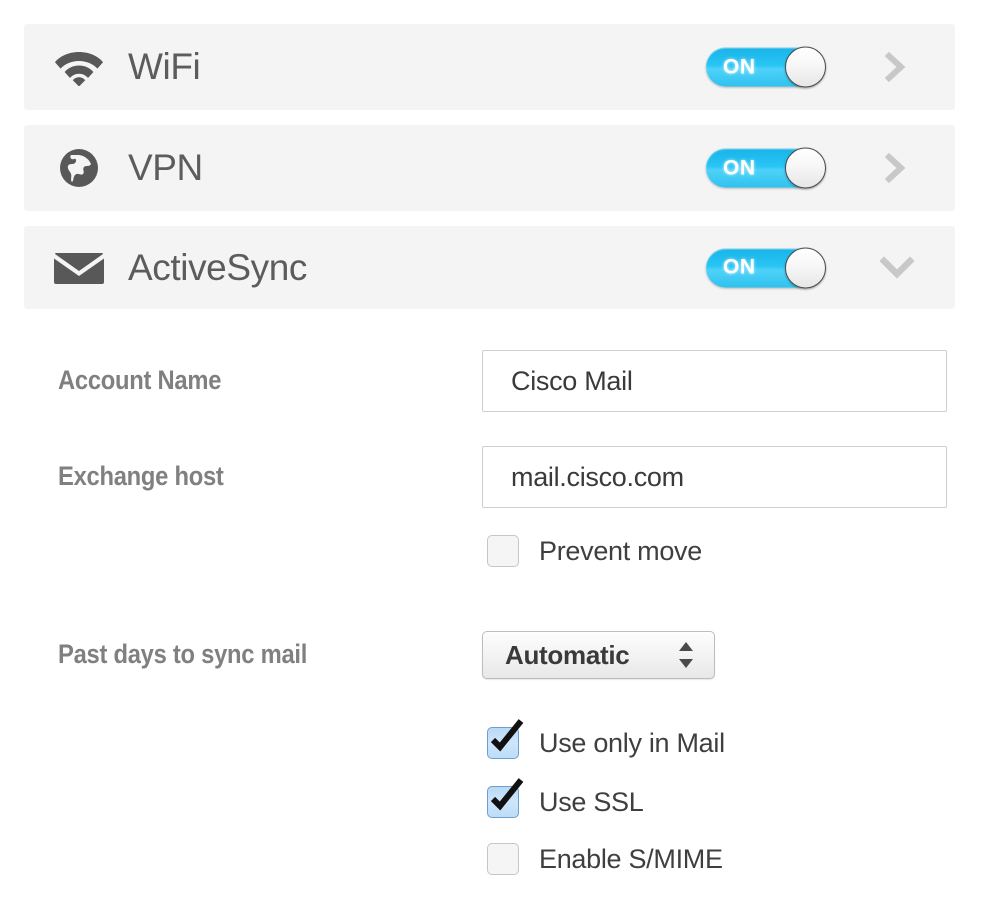  Describe the element at coordinates (183, 654) in the screenshot. I see `past-days-label: Past days to sync mail` at that location.